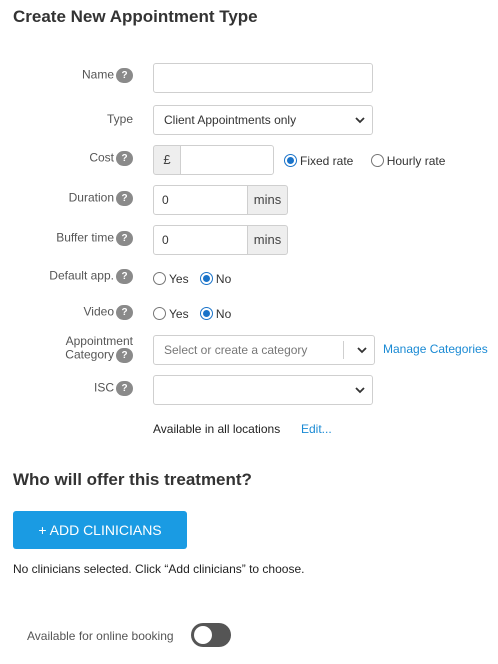  Describe the element at coordinates (200, 200) in the screenshot. I see `duration-input: 0` at that location.